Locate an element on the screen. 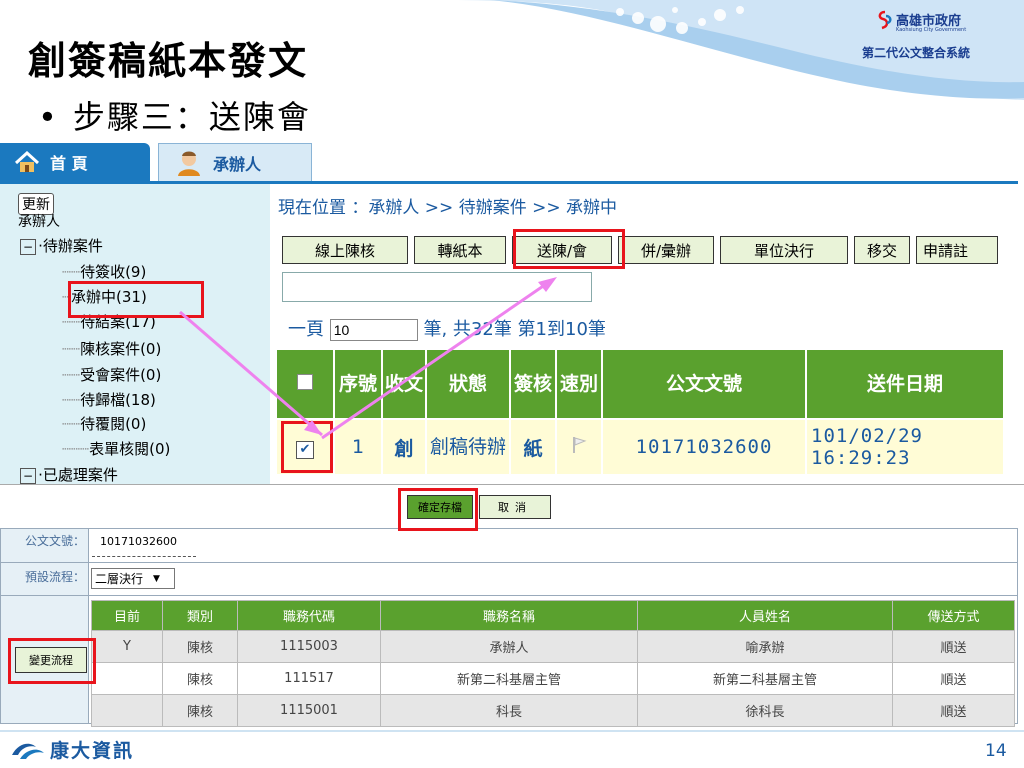  company-mark-icon is located at coordinates (28, 751).